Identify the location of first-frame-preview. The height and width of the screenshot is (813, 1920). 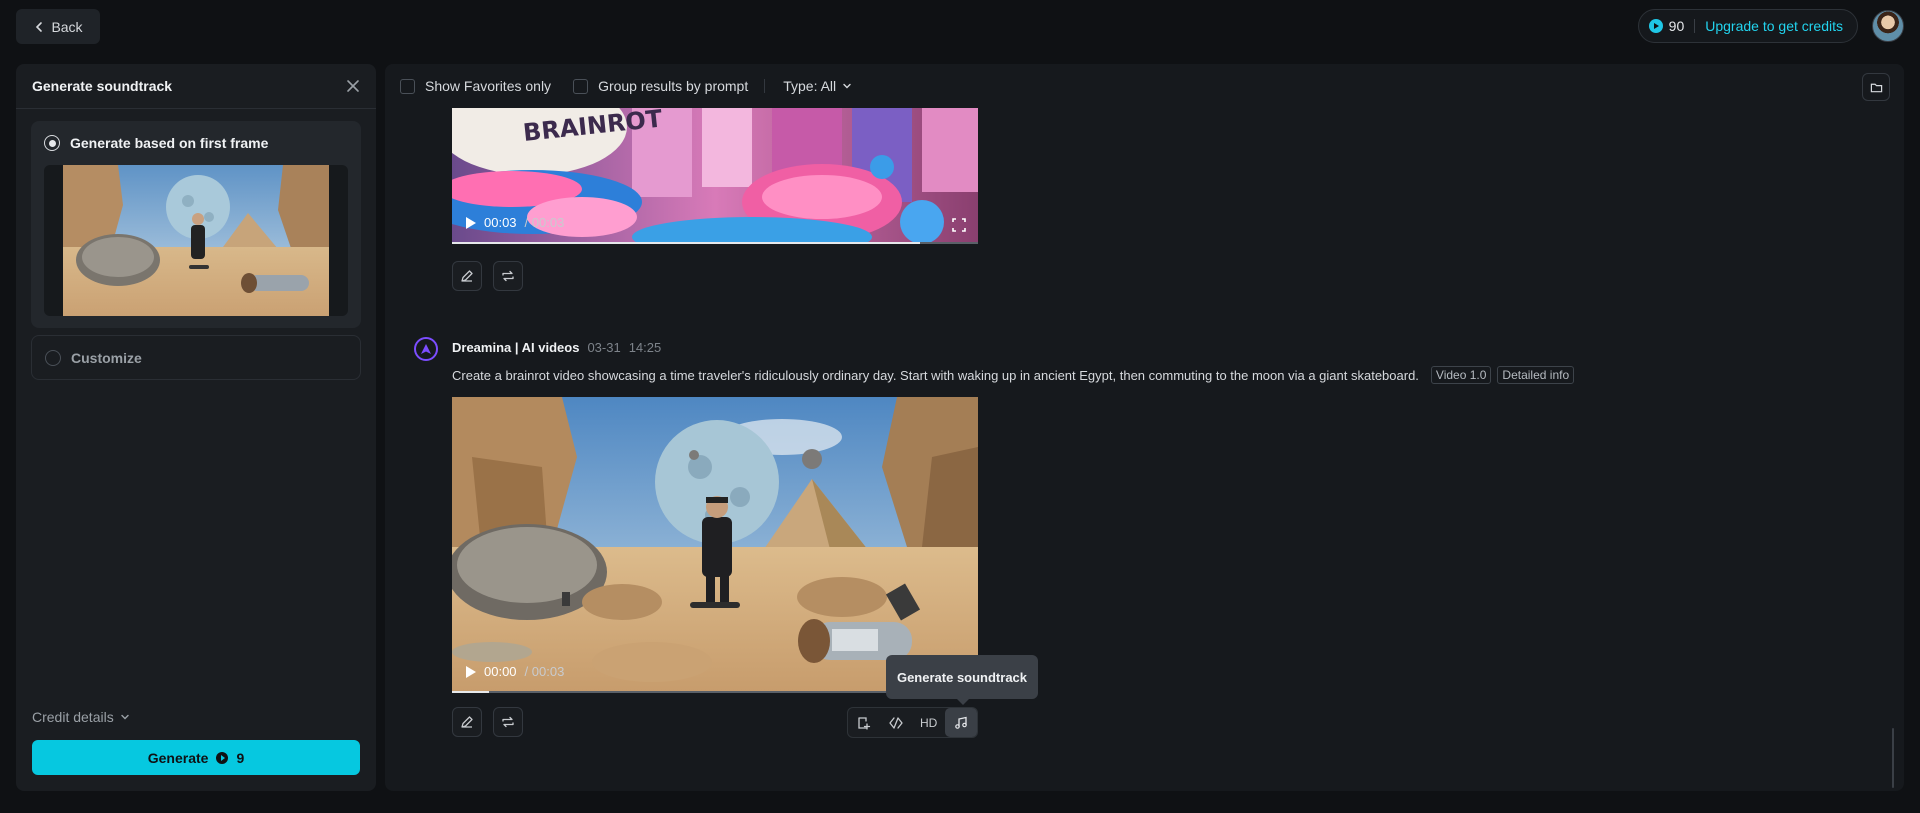
(196, 240).